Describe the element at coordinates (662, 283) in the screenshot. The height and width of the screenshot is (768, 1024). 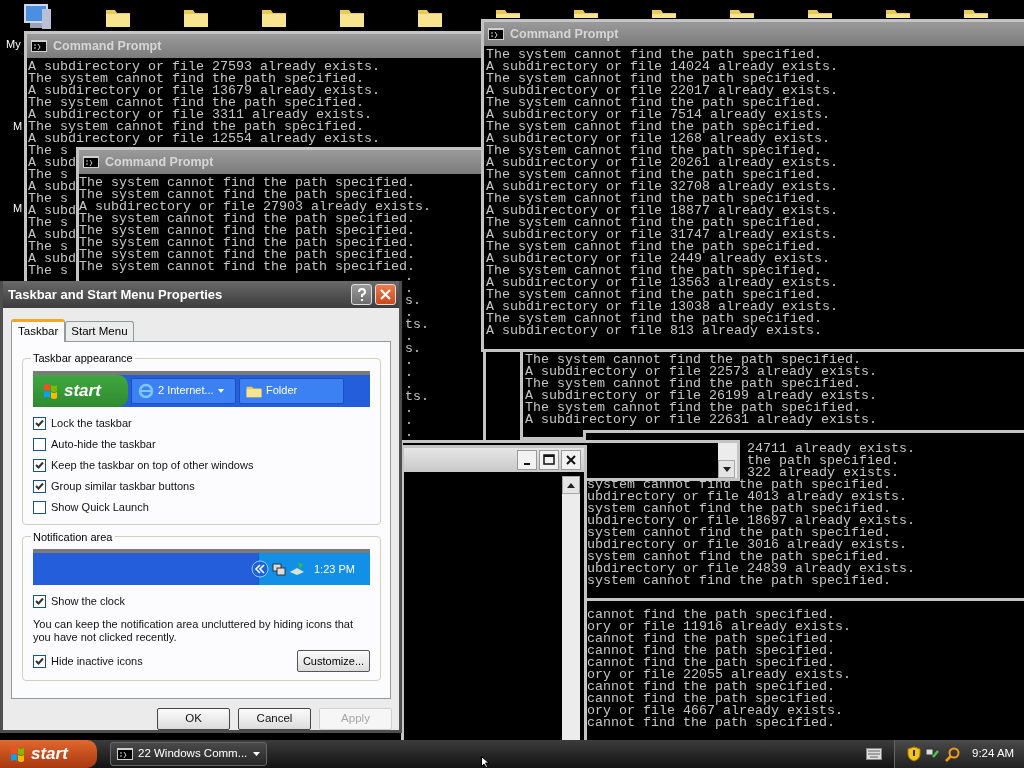
I see `console-line: A subdirectory or file 13563 already exists.` at that location.